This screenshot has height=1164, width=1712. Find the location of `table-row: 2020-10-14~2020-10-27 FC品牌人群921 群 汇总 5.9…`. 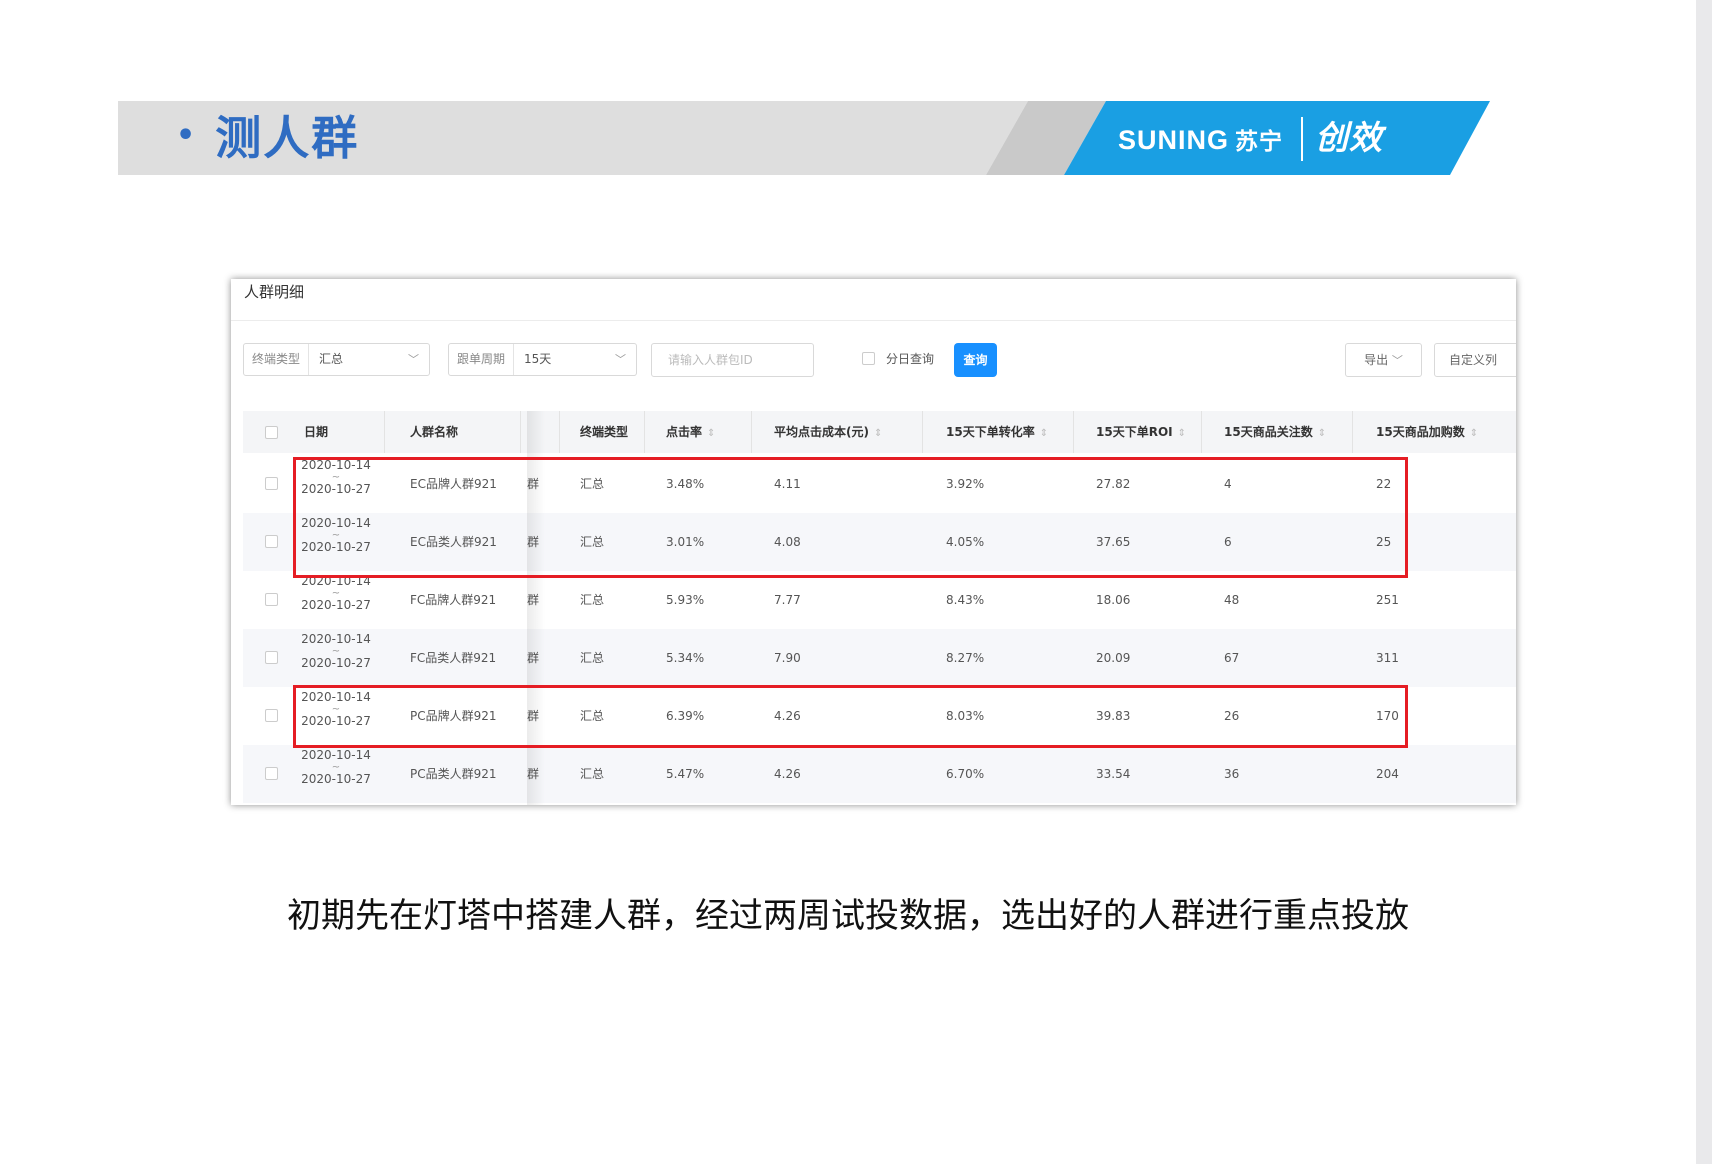

table-row: 2020-10-14~2020-10-27 FC品牌人群921 群 汇总 5.9… is located at coordinates (879, 600).